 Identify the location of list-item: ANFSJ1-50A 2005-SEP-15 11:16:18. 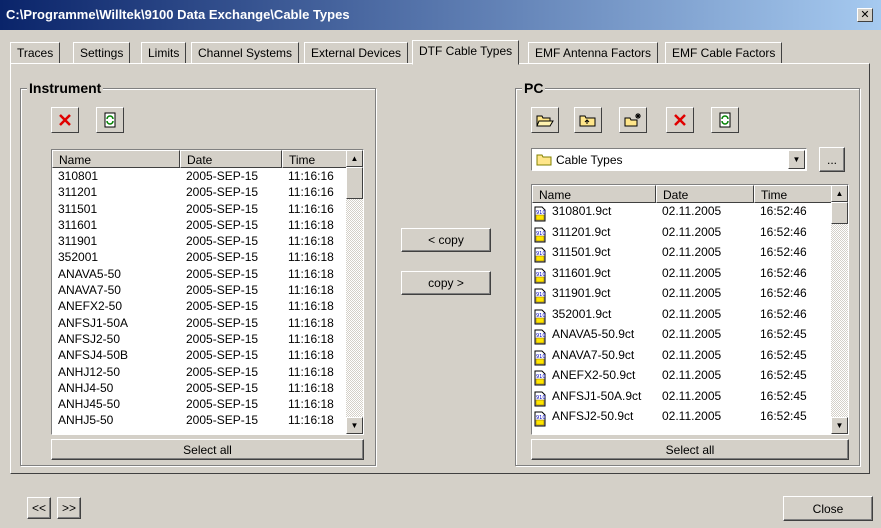
(199, 324).